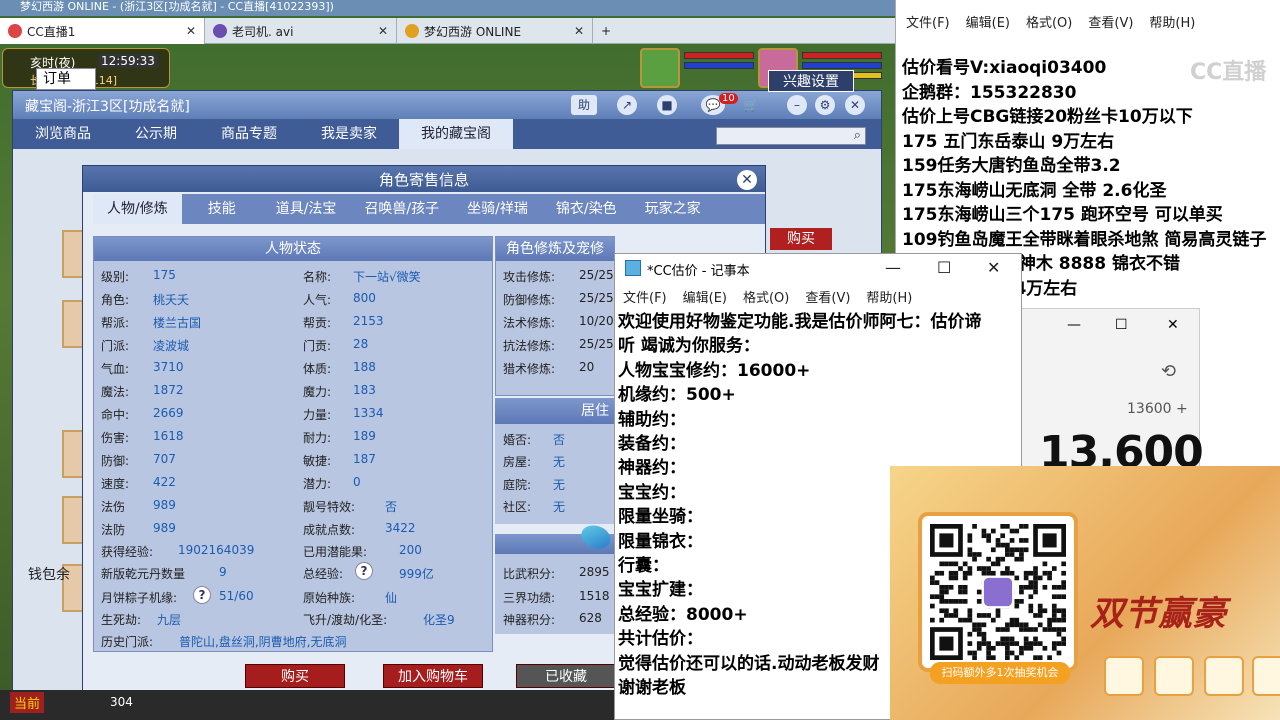 The height and width of the screenshot is (720, 1280). What do you see at coordinates (102, 31) in the screenshot?
I see `tab-cc-live: CC直播1 ✕` at bounding box center [102, 31].